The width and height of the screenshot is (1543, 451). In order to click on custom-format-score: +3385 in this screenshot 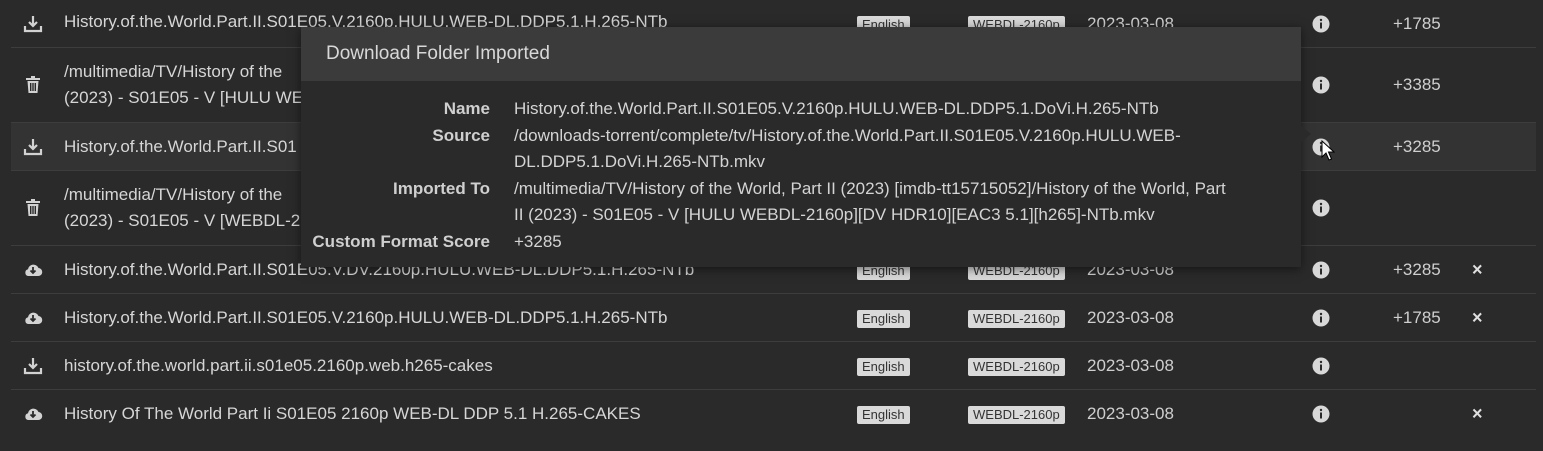, I will do `click(1417, 84)`.